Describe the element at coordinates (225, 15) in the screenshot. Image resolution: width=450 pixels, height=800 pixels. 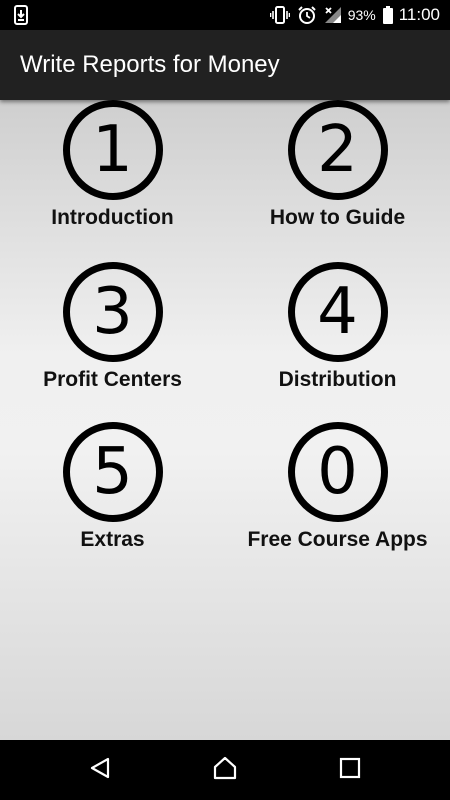
I see `status-bar: 93% 11:00` at that location.